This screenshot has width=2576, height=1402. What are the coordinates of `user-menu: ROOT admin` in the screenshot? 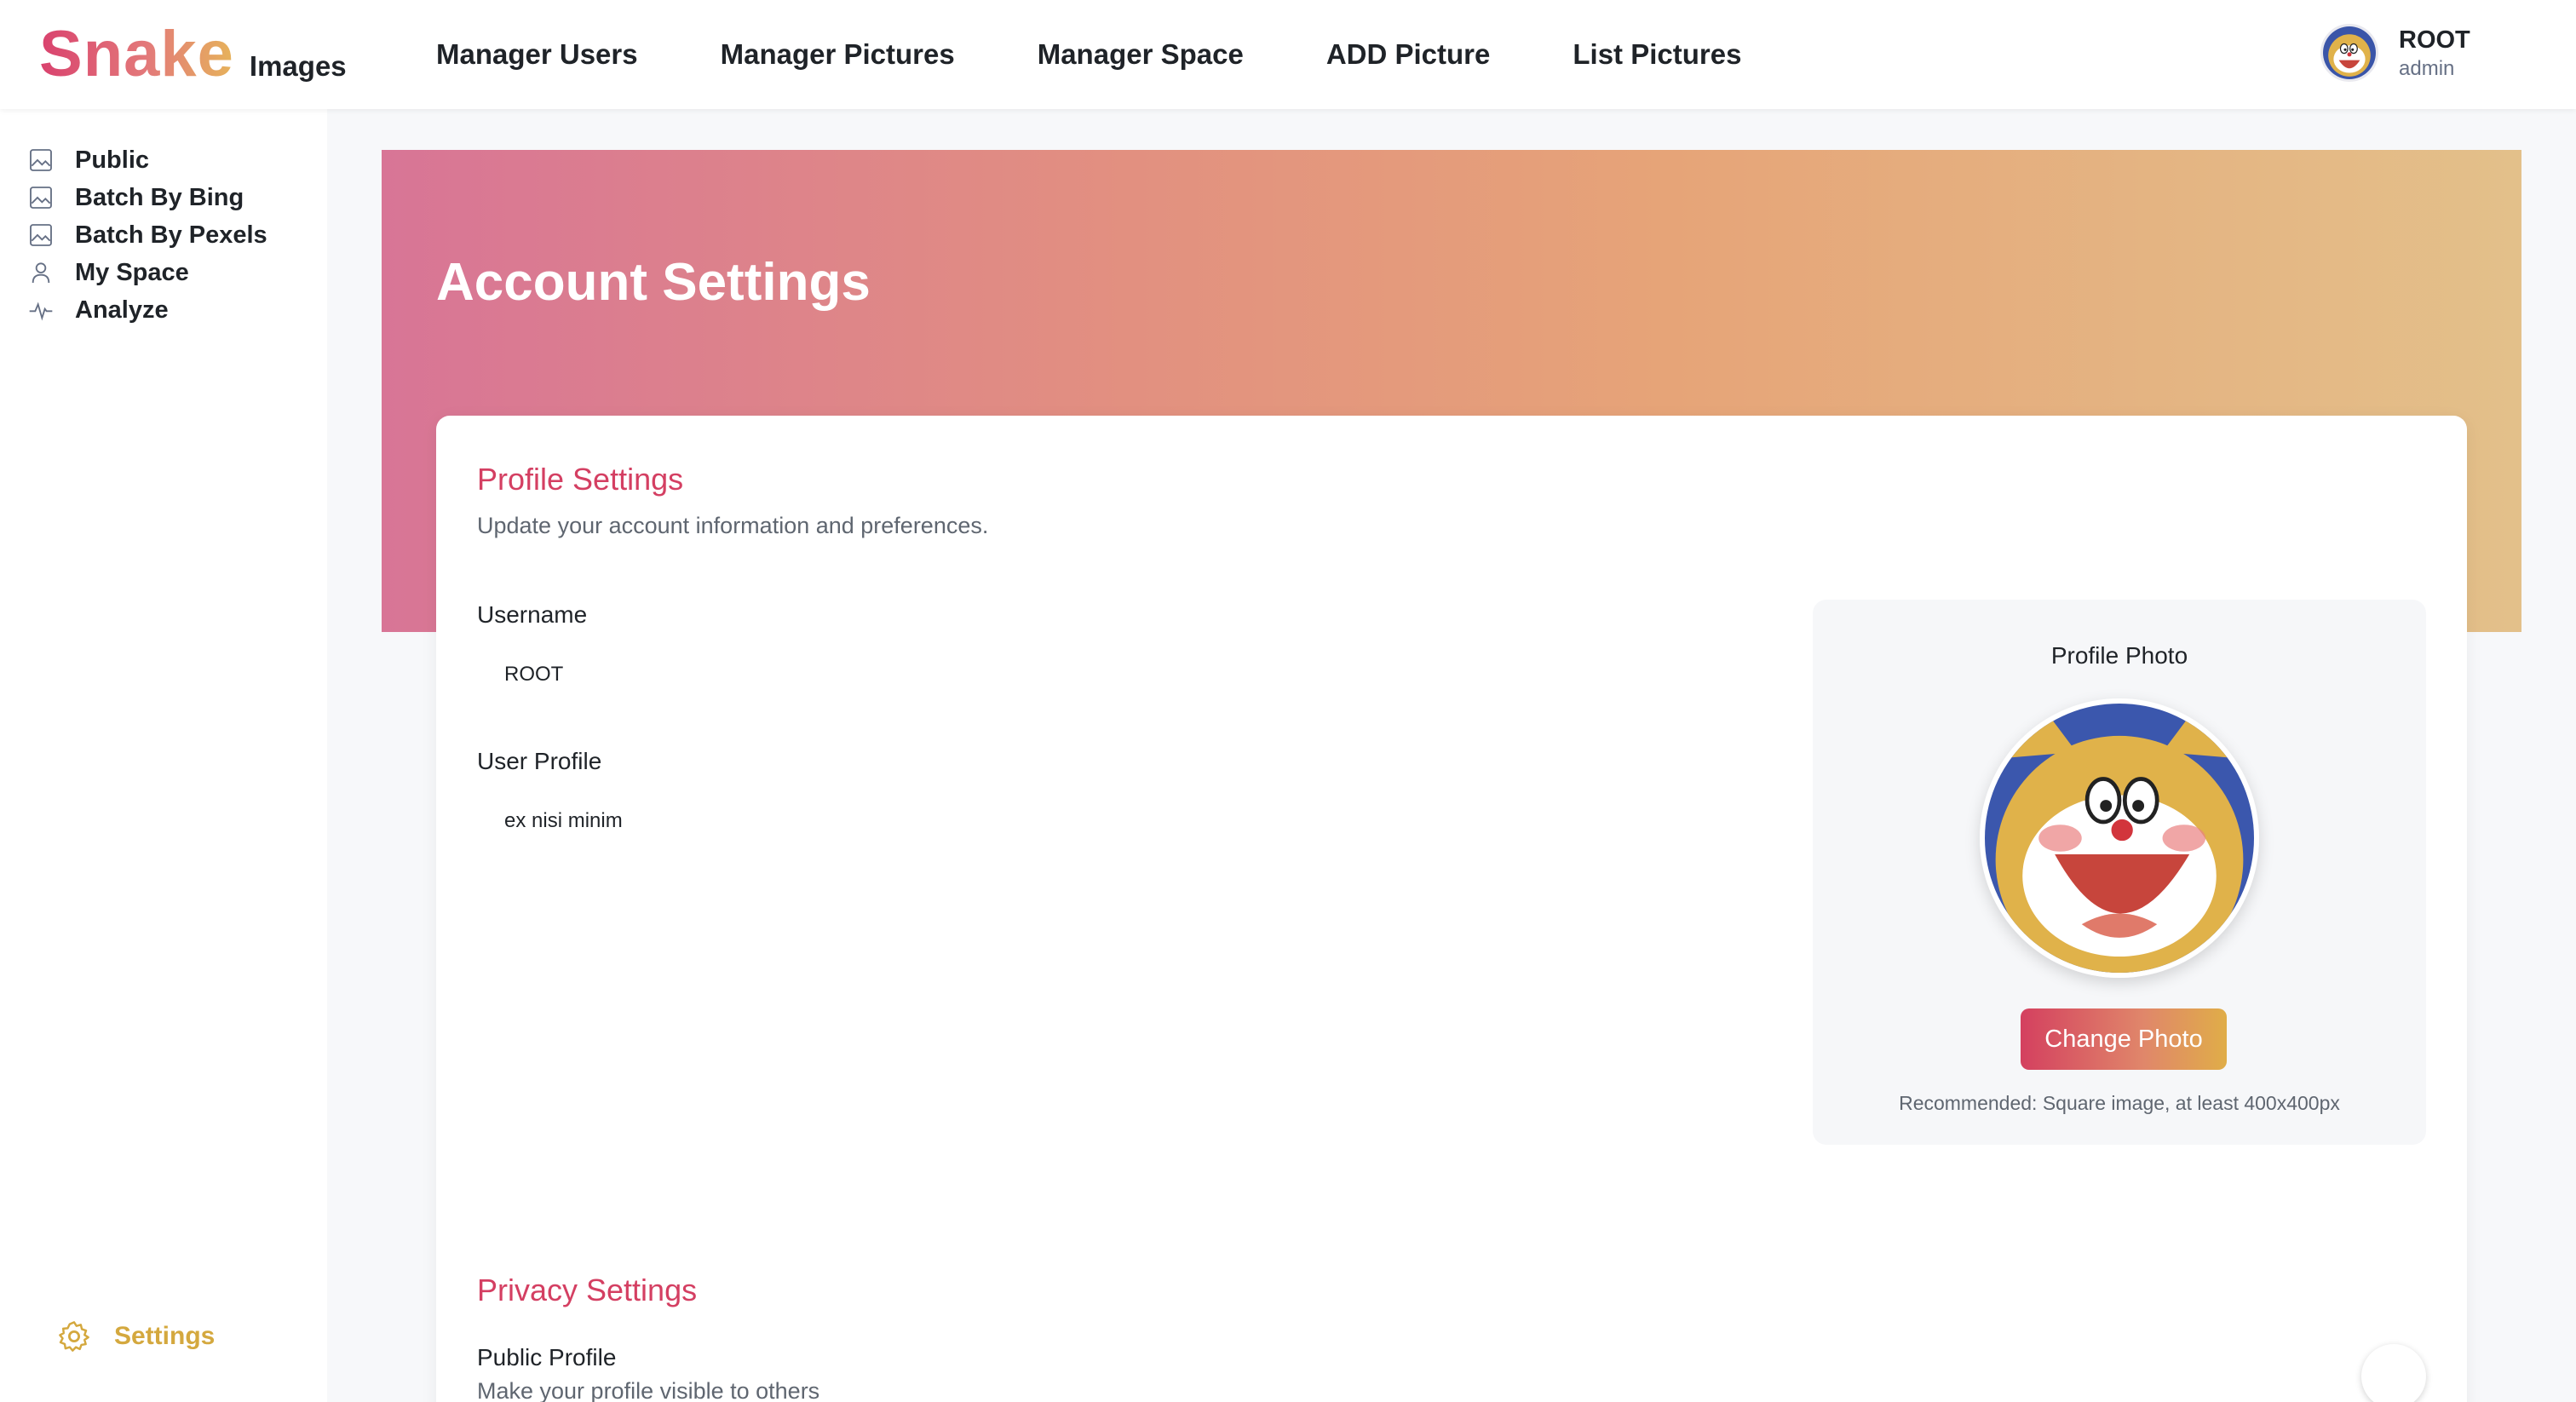 It's located at (2395, 53).